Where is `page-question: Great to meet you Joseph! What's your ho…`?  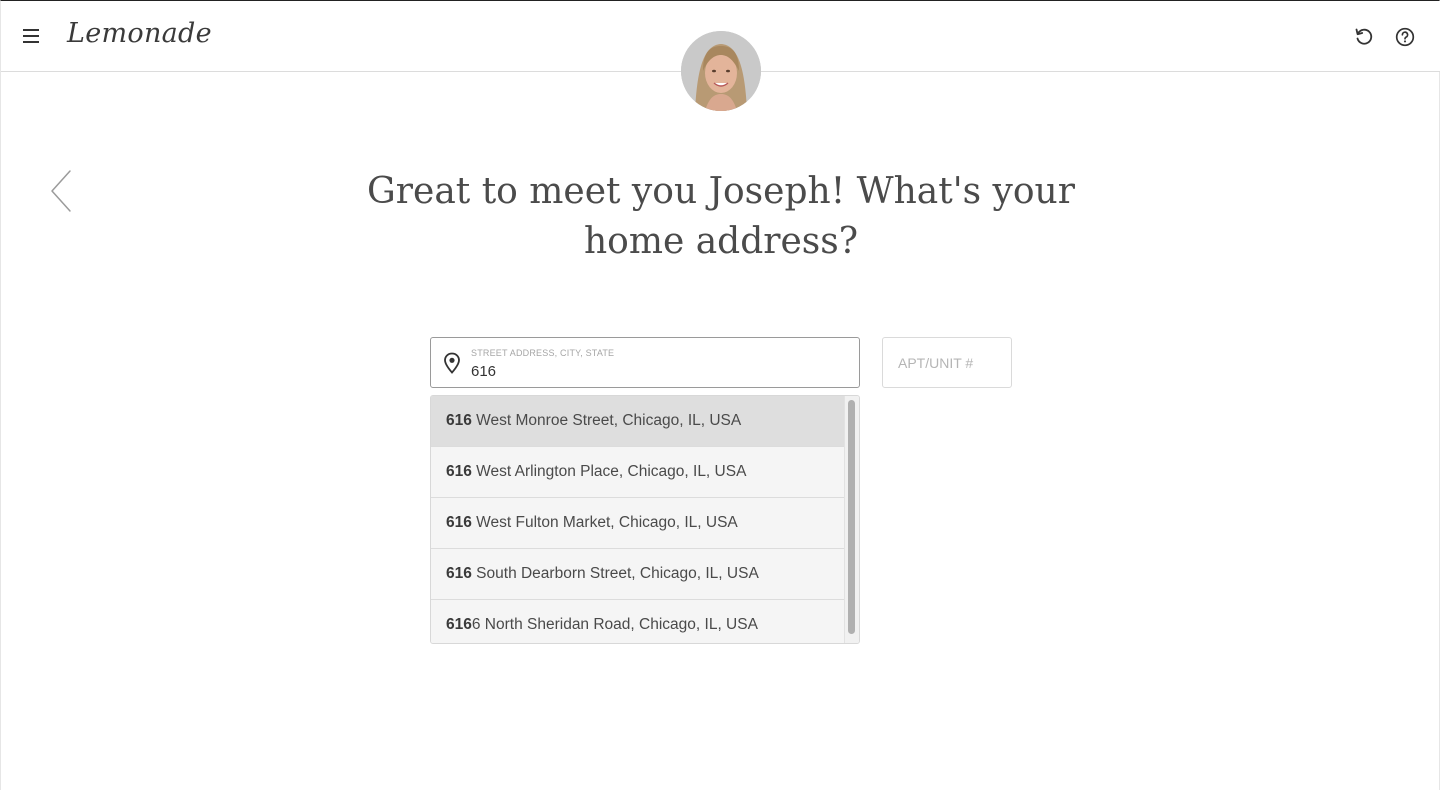 page-question: Great to meet you Joseph! What's your ho… is located at coordinates (721, 217).